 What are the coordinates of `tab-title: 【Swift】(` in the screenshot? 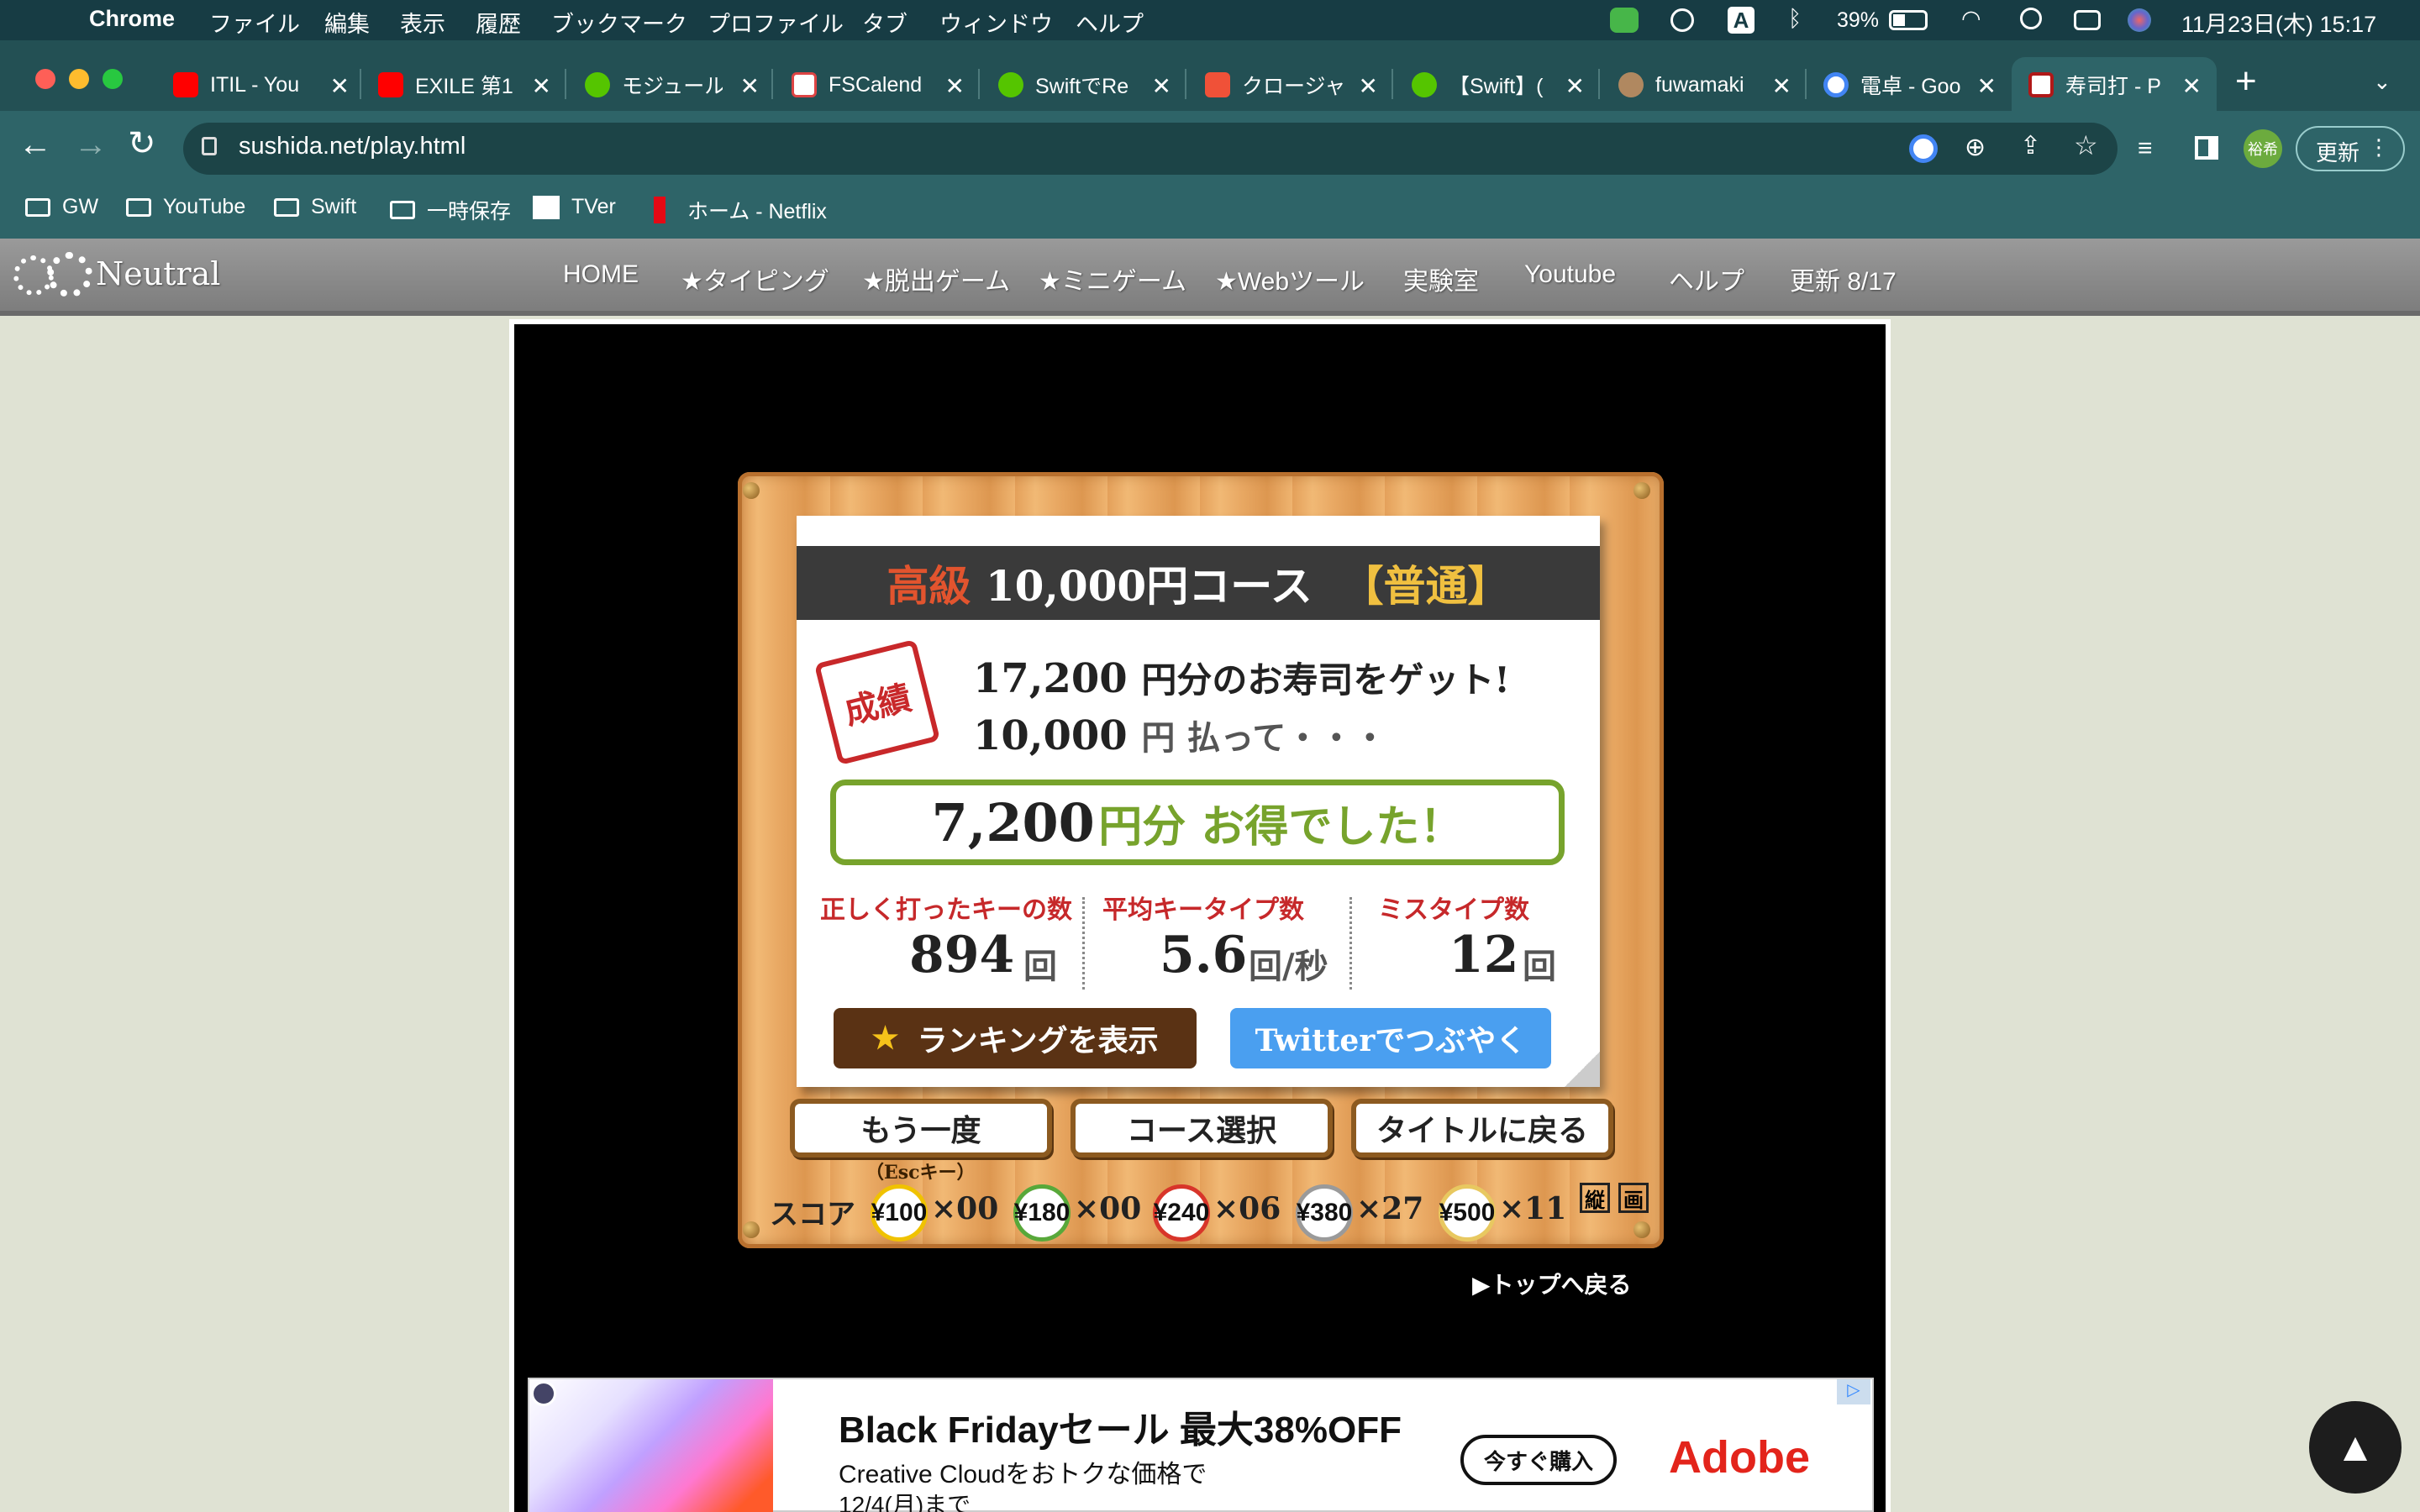 It's located at (1497, 86).